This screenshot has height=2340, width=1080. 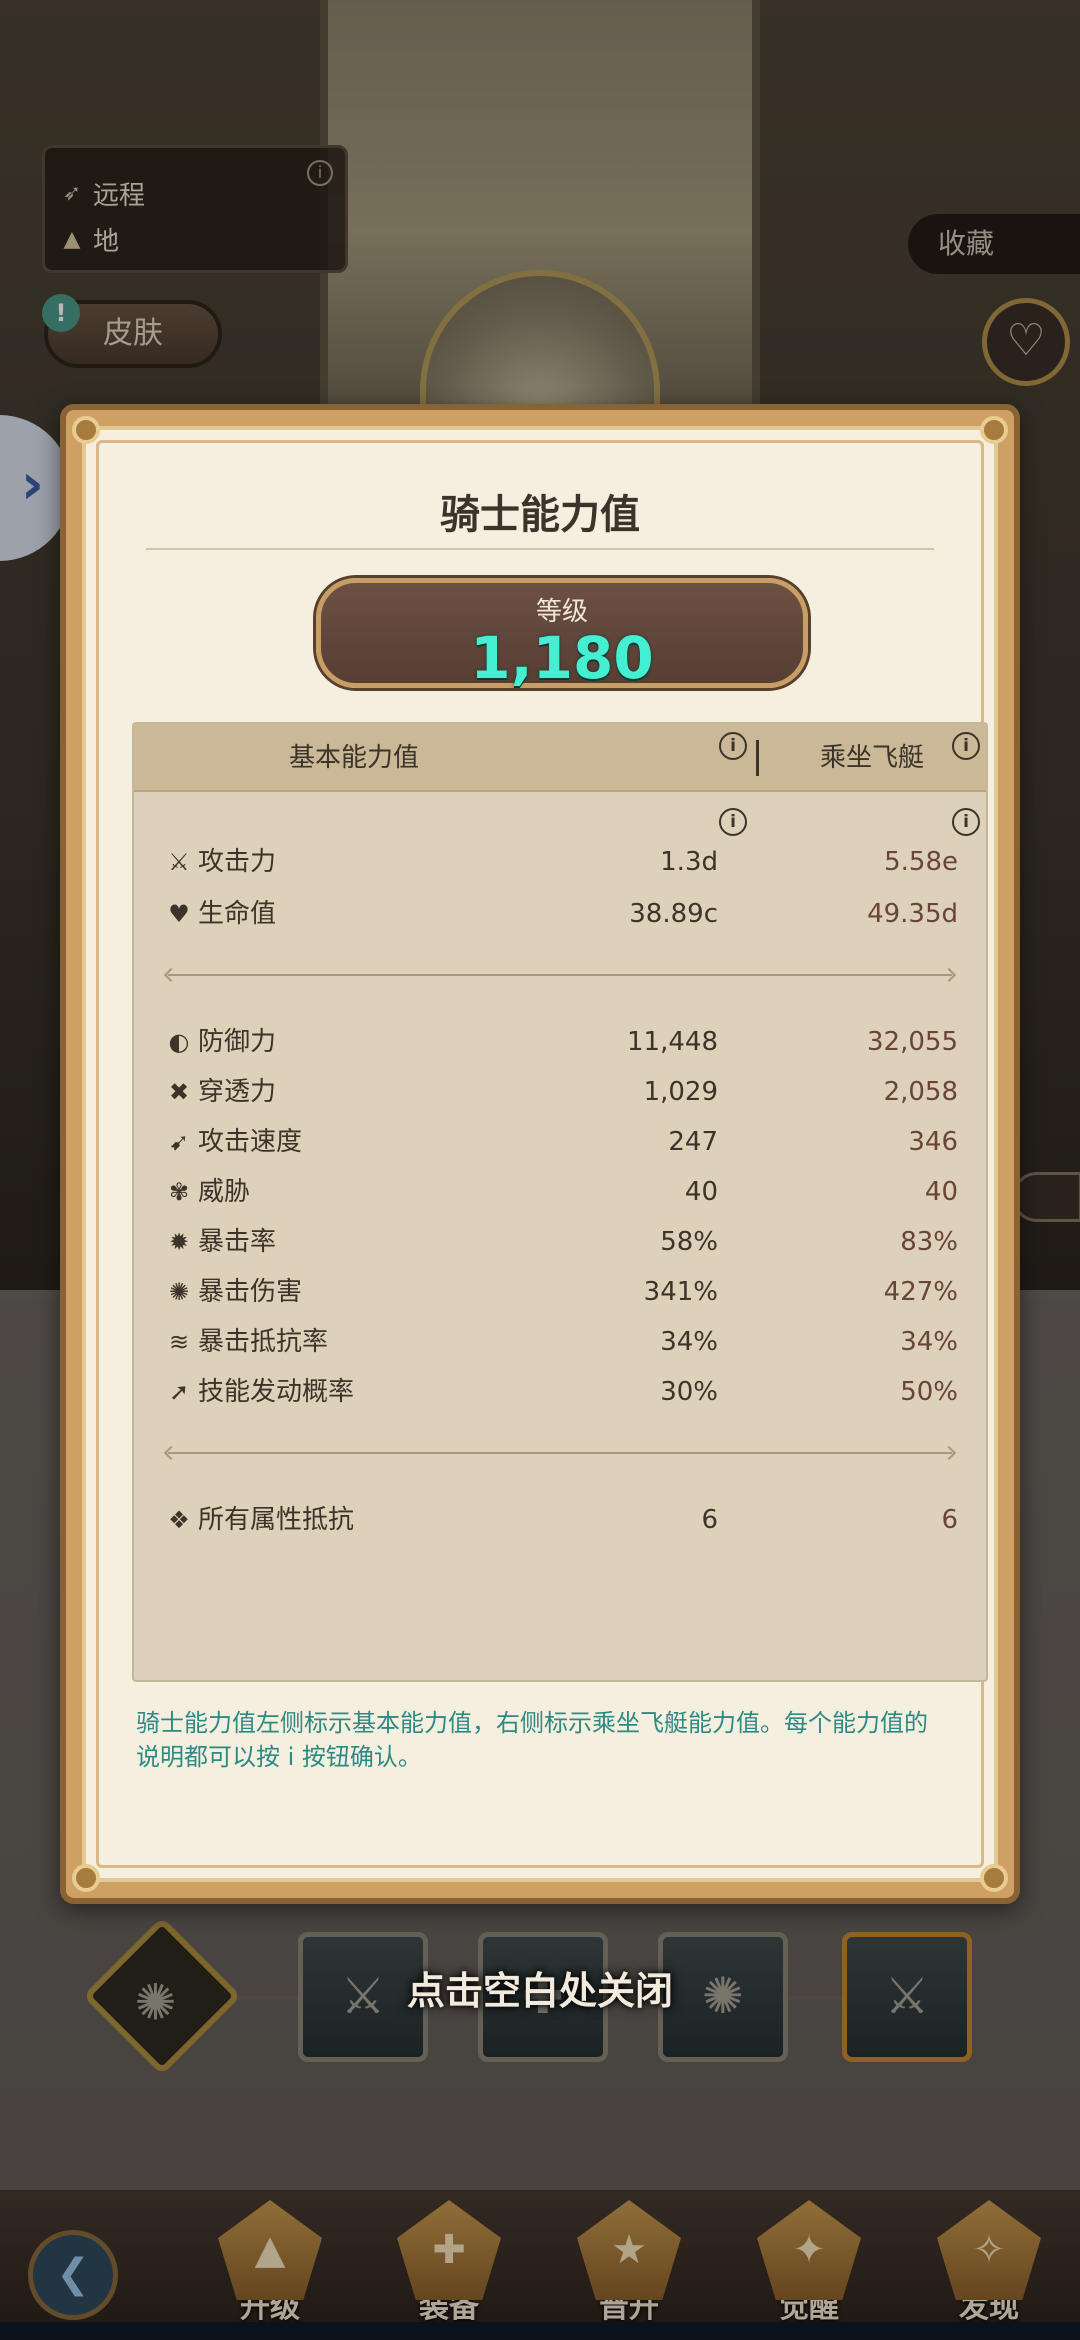 I want to click on stat-name: 技能发动概率, so click(x=276, y=1392).